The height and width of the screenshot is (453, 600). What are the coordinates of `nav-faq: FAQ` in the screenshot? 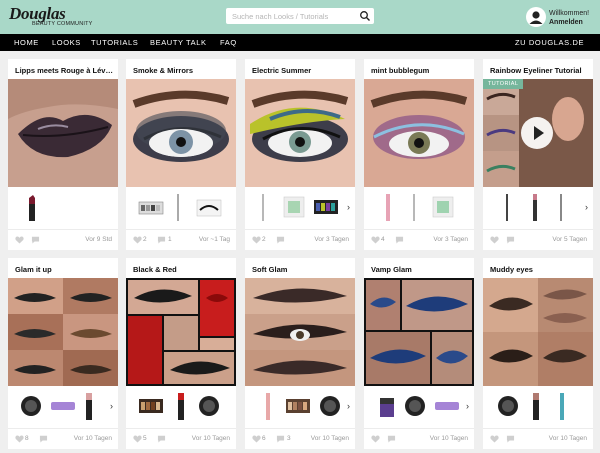 It's located at (228, 42).